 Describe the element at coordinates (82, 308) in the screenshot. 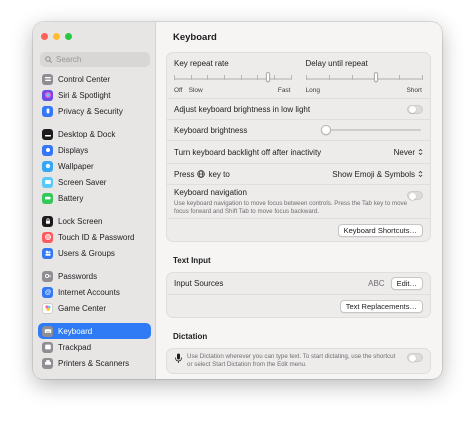

I see `sidebar-item-label: Game Center` at that location.